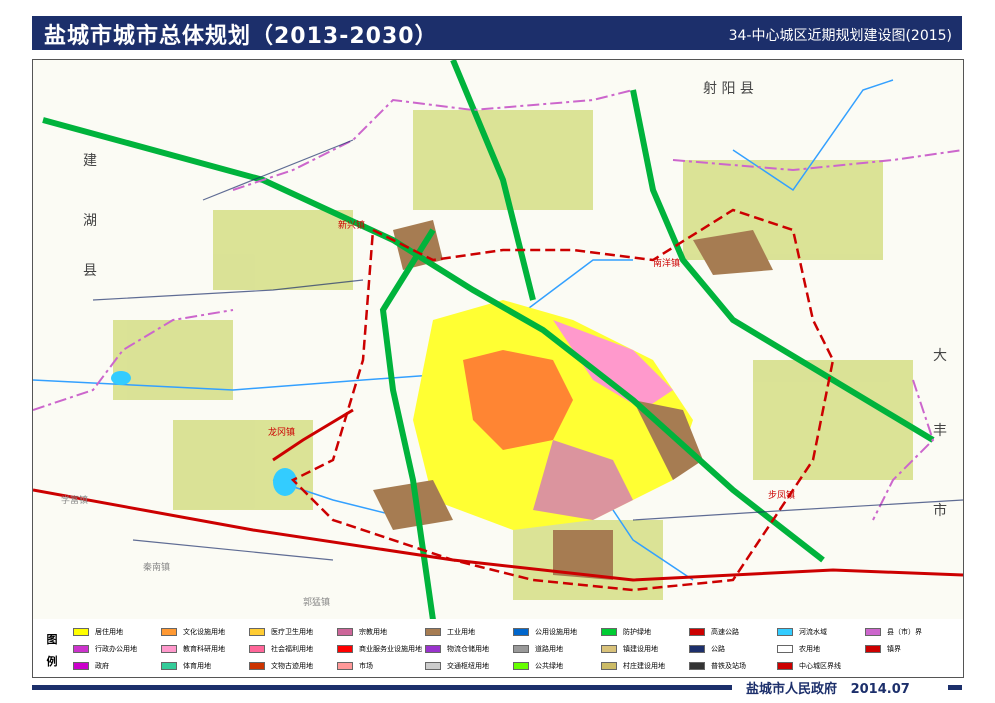 This screenshot has height=703, width=995. What do you see at coordinates (117, 666) in the screenshot?
I see `legend-item: 政府` at bounding box center [117, 666].